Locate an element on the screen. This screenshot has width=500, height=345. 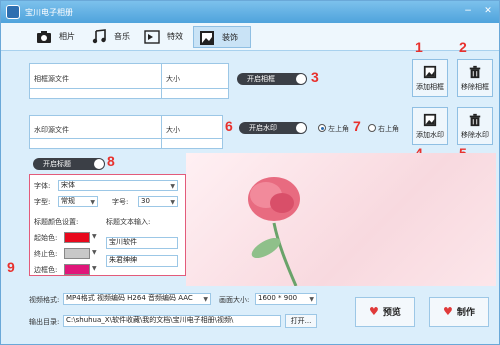
window-title: 宝川电子相册 is located at coordinates (49, 12).